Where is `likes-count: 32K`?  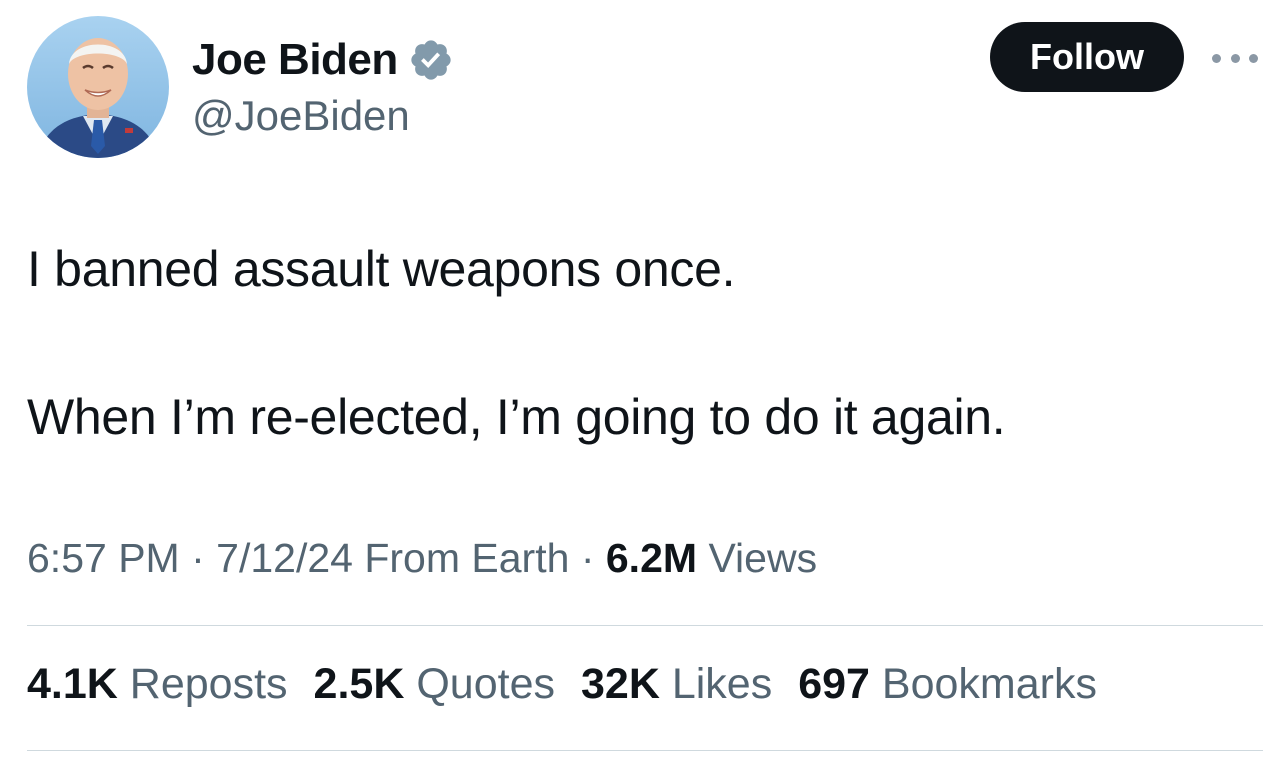
likes-count: 32K is located at coordinates (620, 684).